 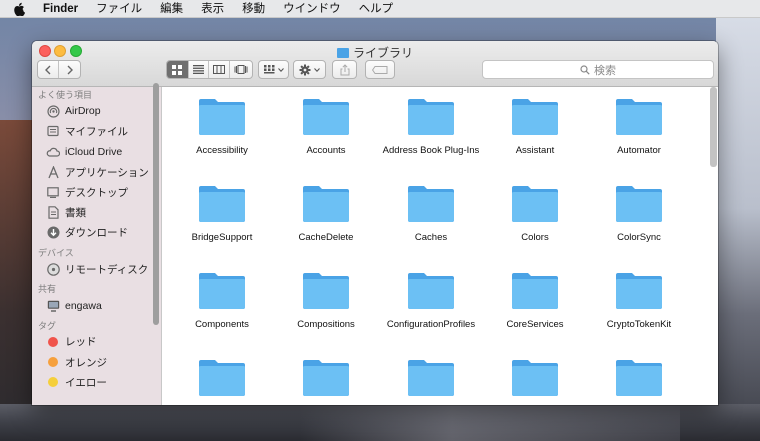 What do you see at coordinates (56, 253) in the screenshot?
I see `sidebar-heading-devices: デバイス` at bounding box center [56, 253].